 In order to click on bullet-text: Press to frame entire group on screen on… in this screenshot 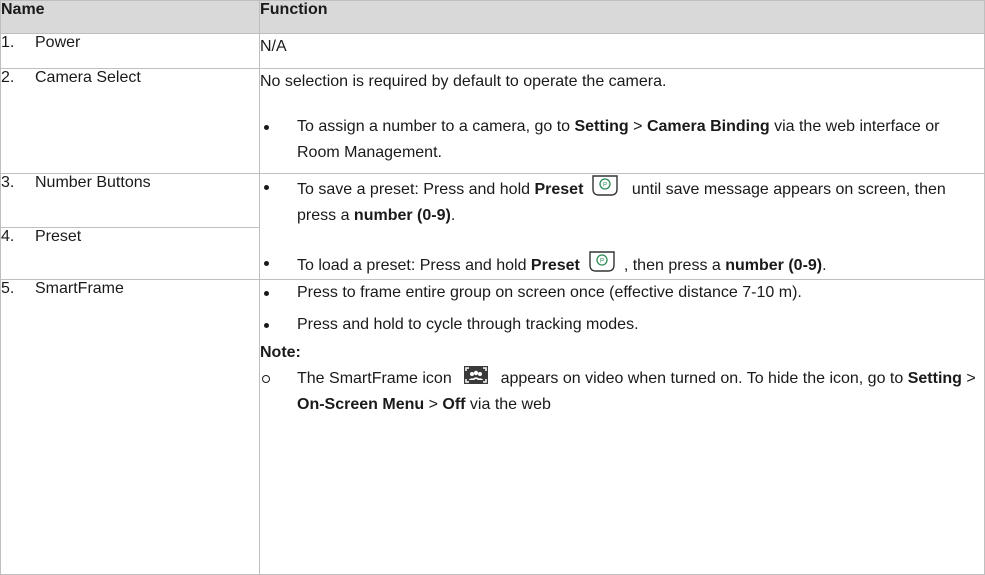, I will do `click(549, 292)`.